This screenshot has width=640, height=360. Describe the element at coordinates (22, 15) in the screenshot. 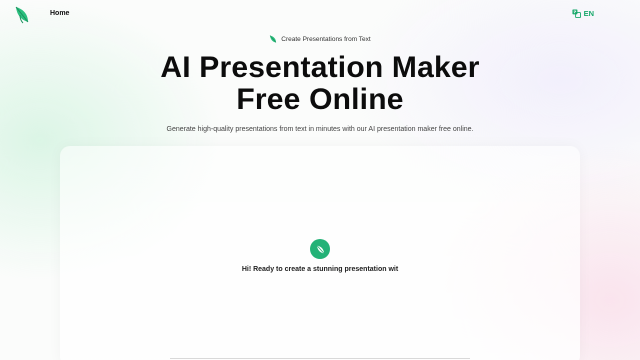

I see `leaf-logo-icon` at that location.